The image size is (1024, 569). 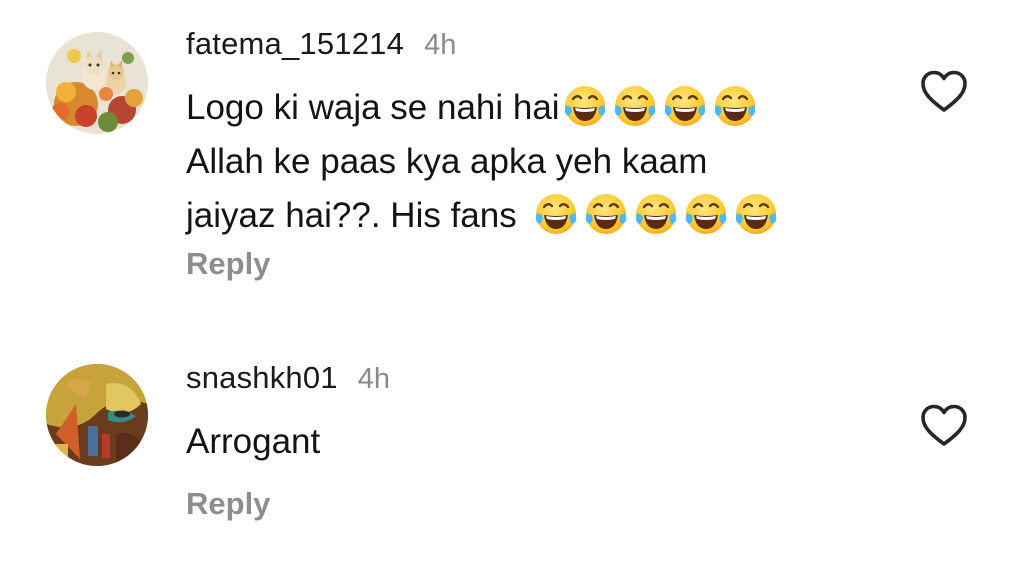 What do you see at coordinates (262, 378) in the screenshot?
I see `username: snashkh01` at bounding box center [262, 378].